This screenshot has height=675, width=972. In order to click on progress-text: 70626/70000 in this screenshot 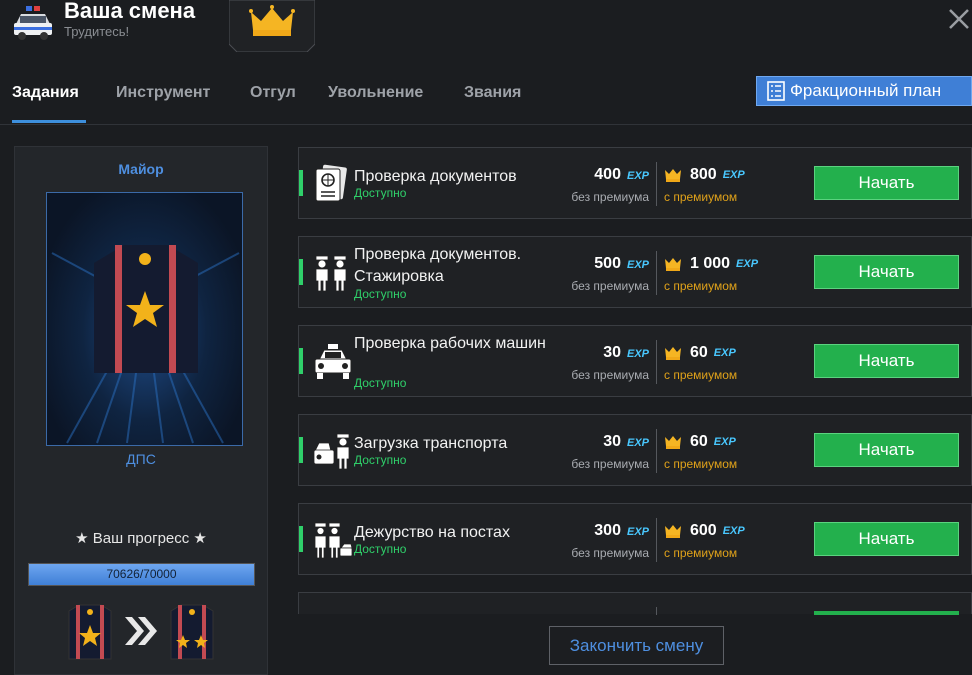, I will do `click(141, 574)`.